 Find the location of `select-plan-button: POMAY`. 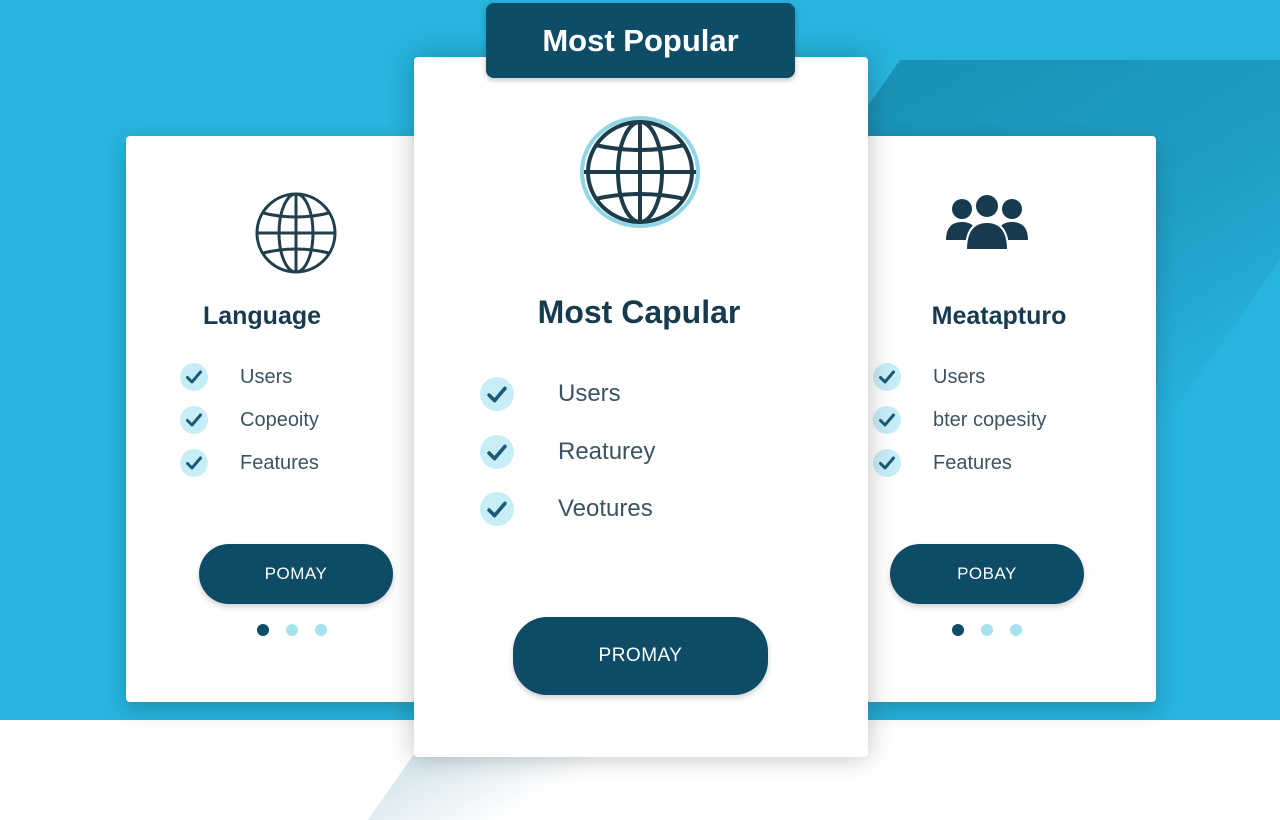

select-plan-button: POMAY is located at coordinates (296, 574).